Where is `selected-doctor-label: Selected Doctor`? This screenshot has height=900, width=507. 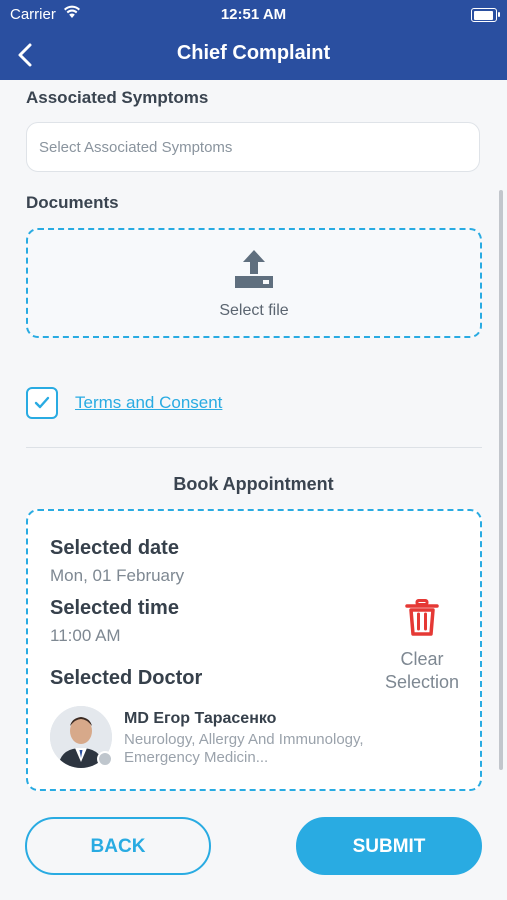 selected-doctor-label: Selected Doctor is located at coordinates (126, 678).